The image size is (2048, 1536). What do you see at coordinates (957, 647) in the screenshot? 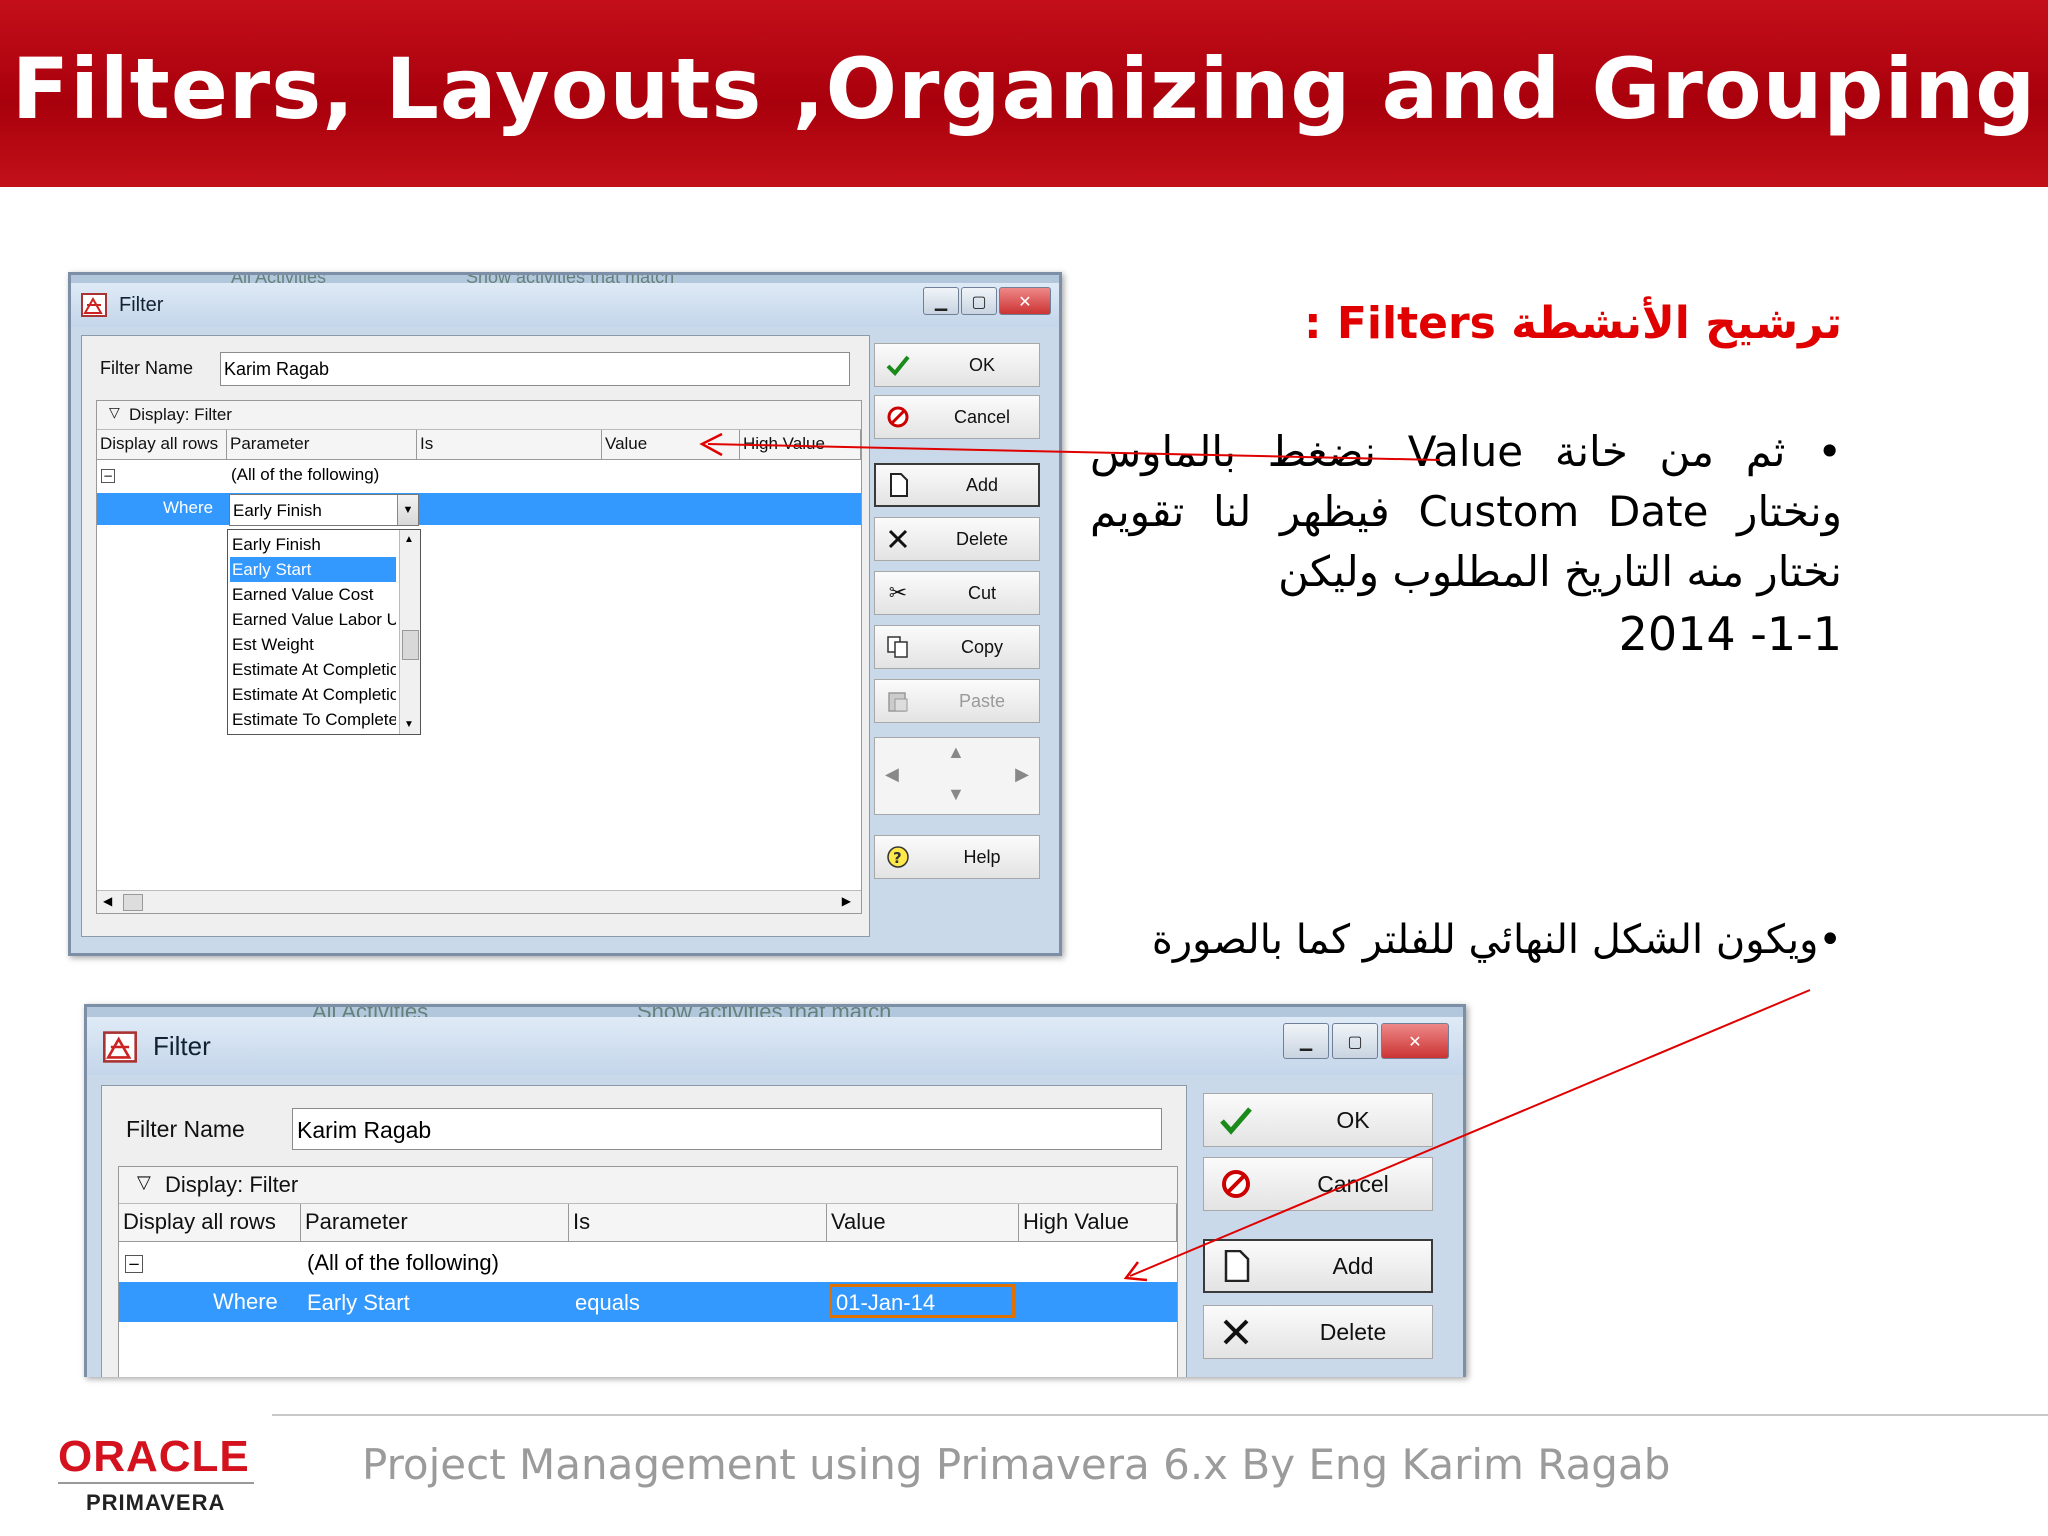
I see `copy-button: Copy` at bounding box center [957, 647].